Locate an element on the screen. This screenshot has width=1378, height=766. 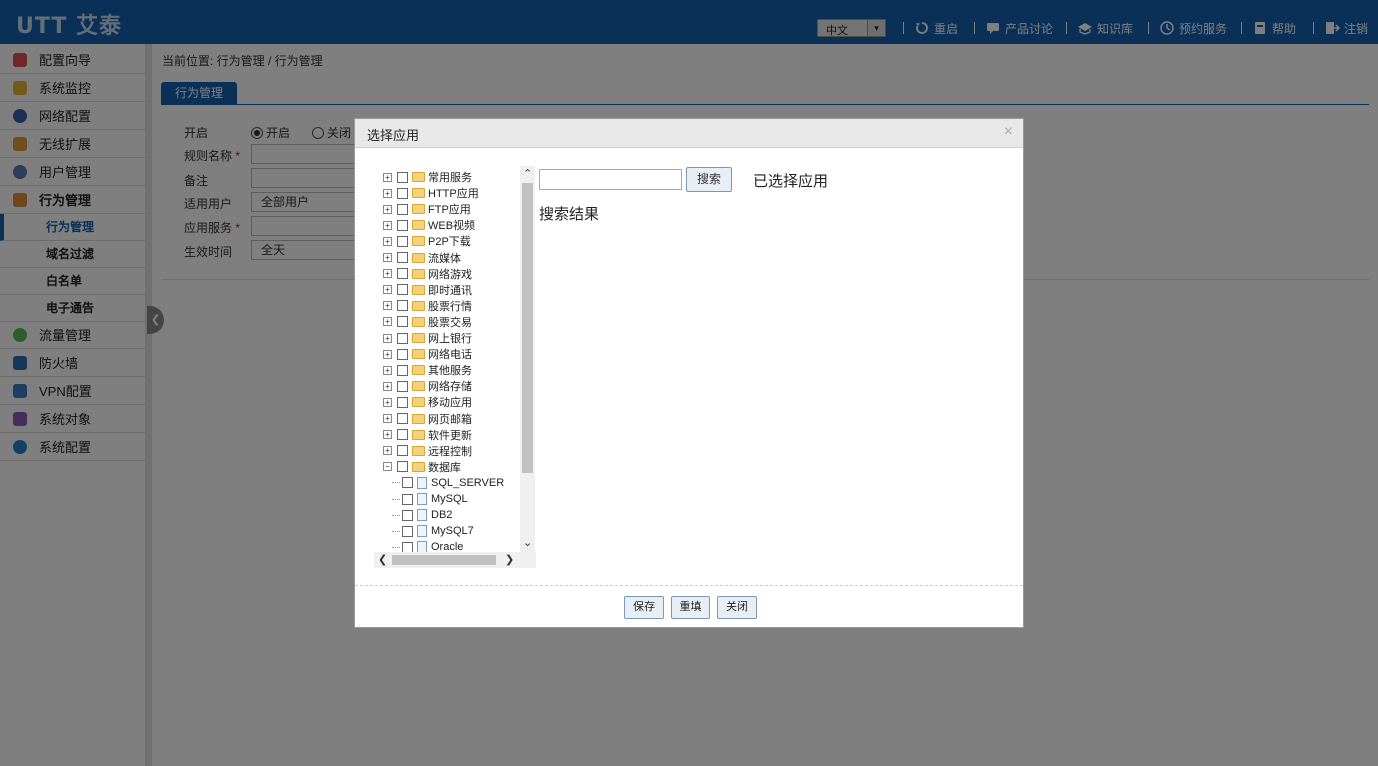
tree-group-node: + 网络存储 is located at coordinates (423, 386).